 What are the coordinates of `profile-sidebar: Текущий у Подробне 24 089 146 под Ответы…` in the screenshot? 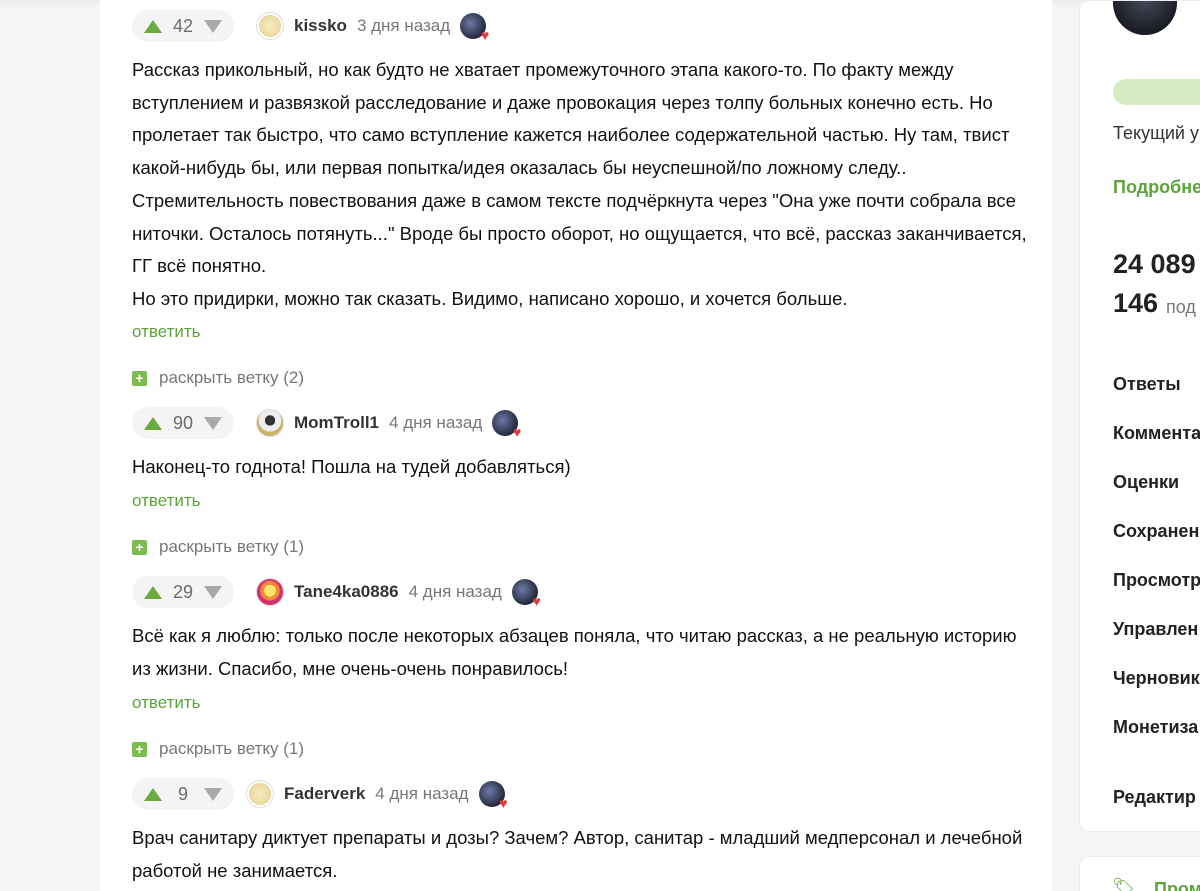 It's located at (1139, 416).